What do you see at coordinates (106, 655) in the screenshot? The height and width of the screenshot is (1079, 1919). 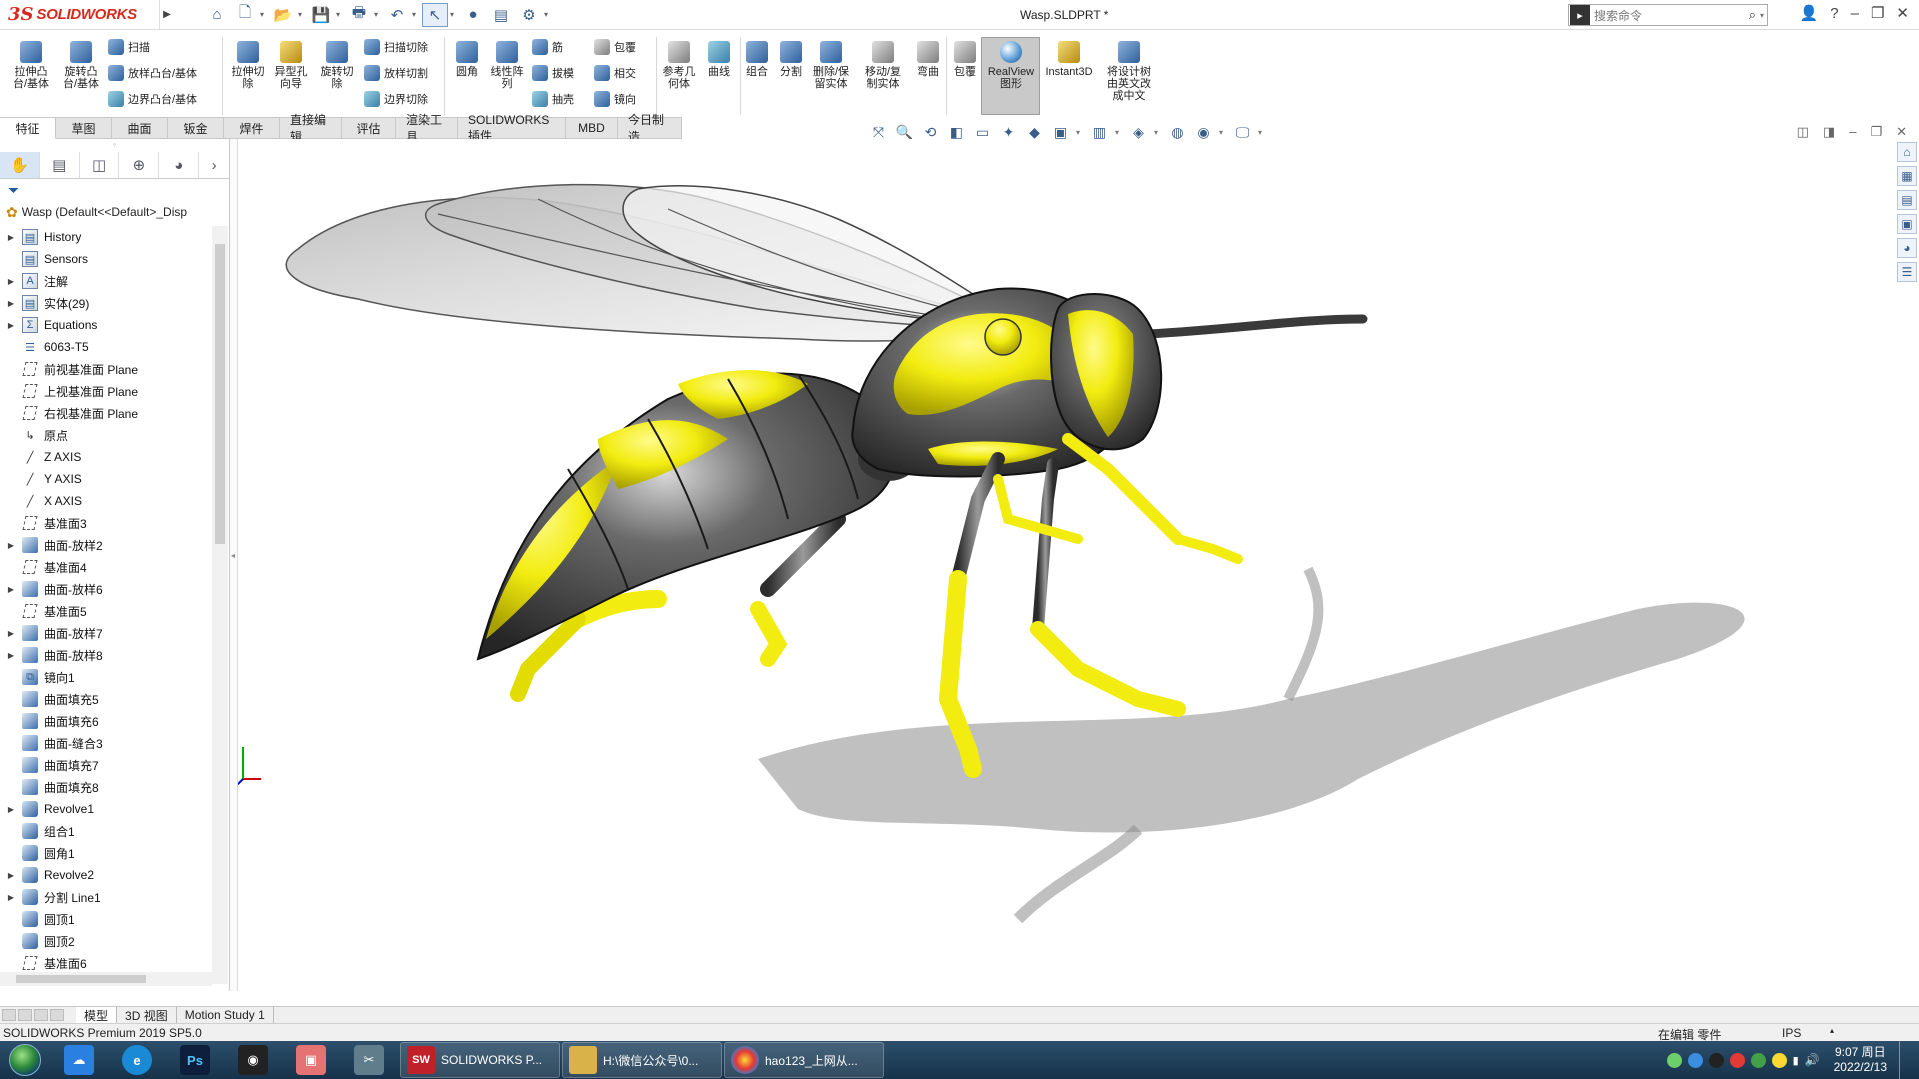 I see `tree-item: ▶ 曲面-放样8` at bounding box center [106, 655].